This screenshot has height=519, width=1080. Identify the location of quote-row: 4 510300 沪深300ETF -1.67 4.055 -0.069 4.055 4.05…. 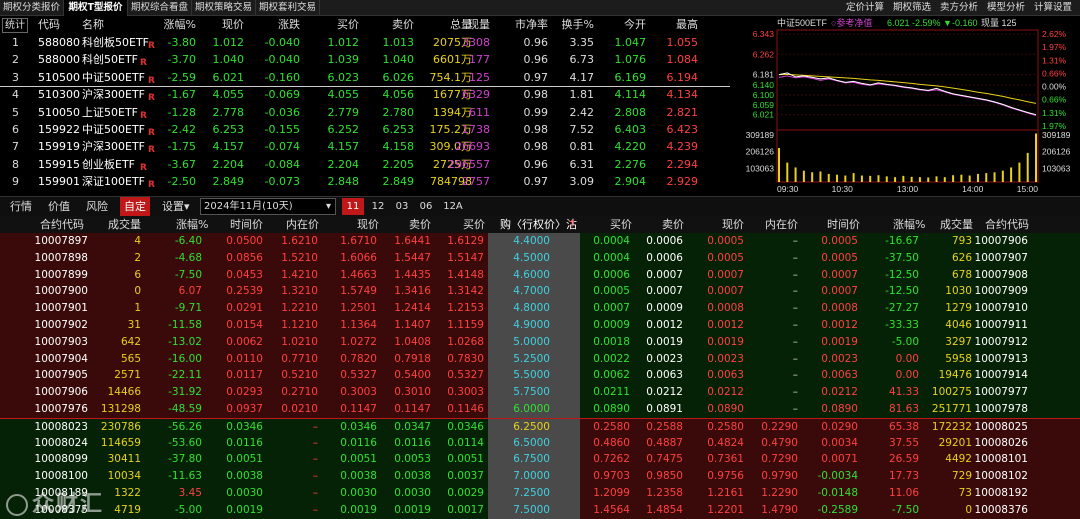
(365, 95).